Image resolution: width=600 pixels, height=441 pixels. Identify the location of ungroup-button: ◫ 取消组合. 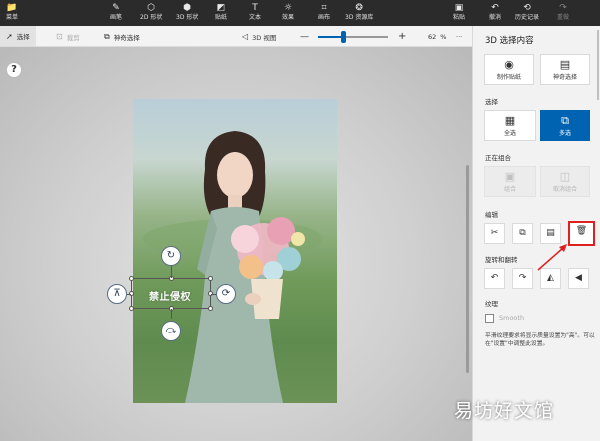
(565, 181).